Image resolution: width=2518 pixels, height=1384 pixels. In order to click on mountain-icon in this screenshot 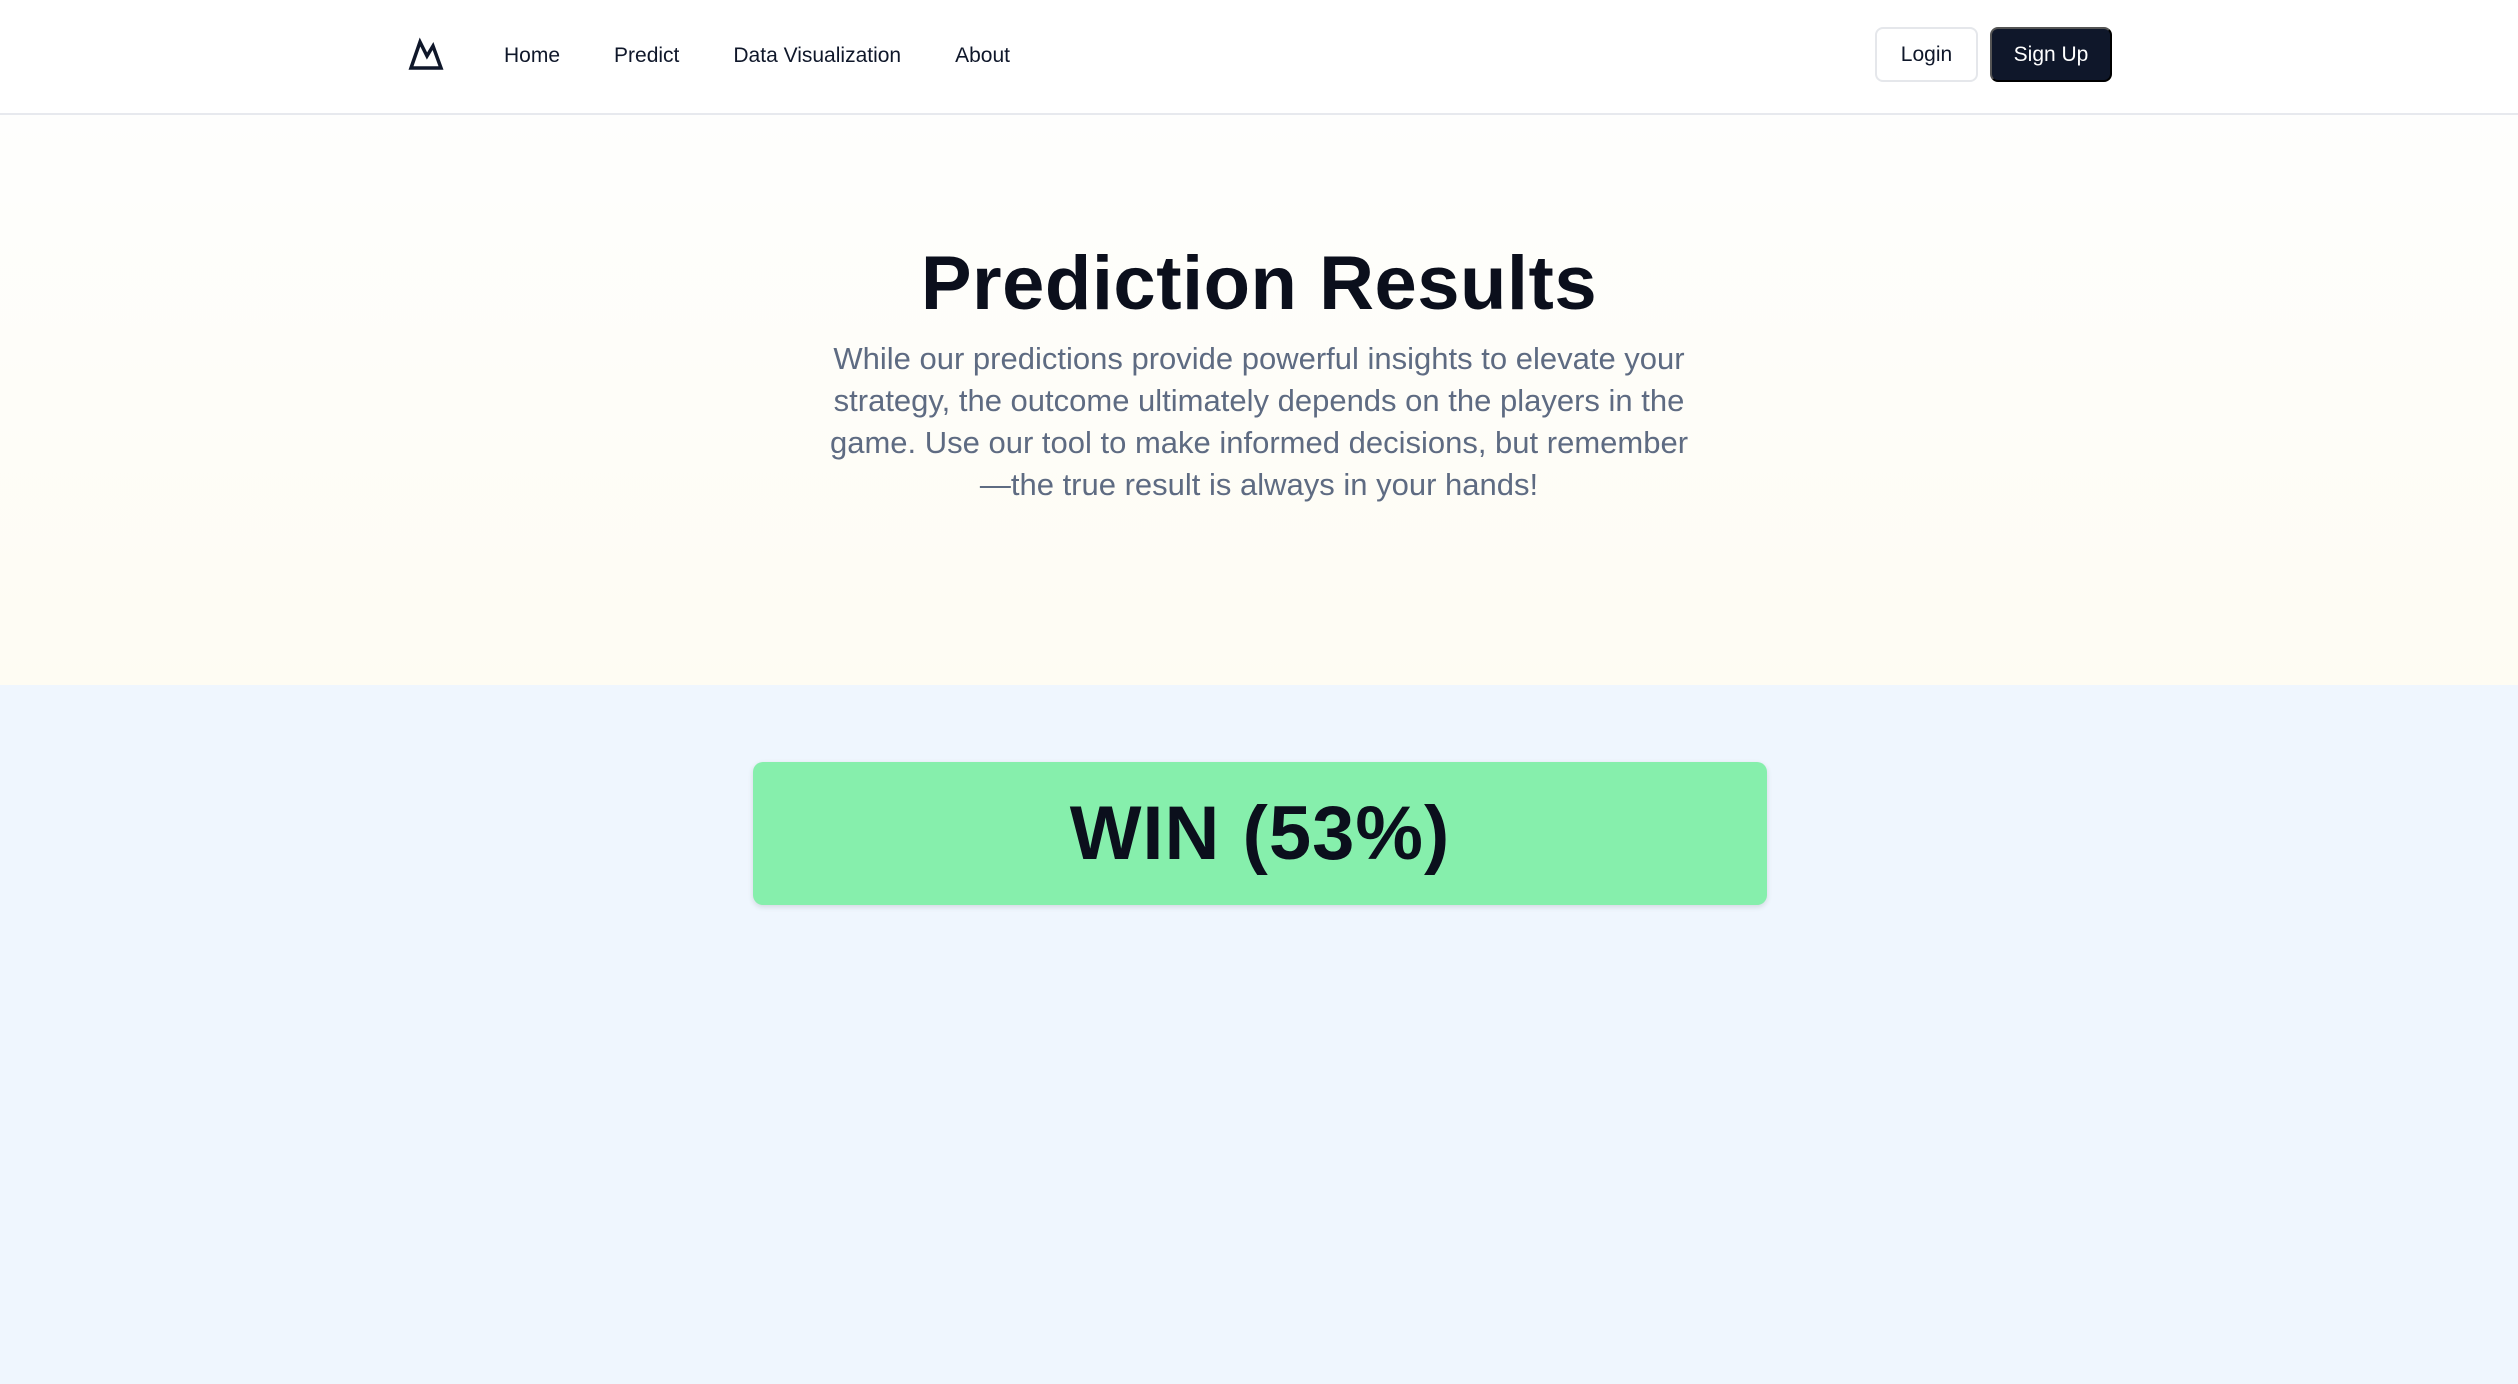, I will do `click(426, 54)`.